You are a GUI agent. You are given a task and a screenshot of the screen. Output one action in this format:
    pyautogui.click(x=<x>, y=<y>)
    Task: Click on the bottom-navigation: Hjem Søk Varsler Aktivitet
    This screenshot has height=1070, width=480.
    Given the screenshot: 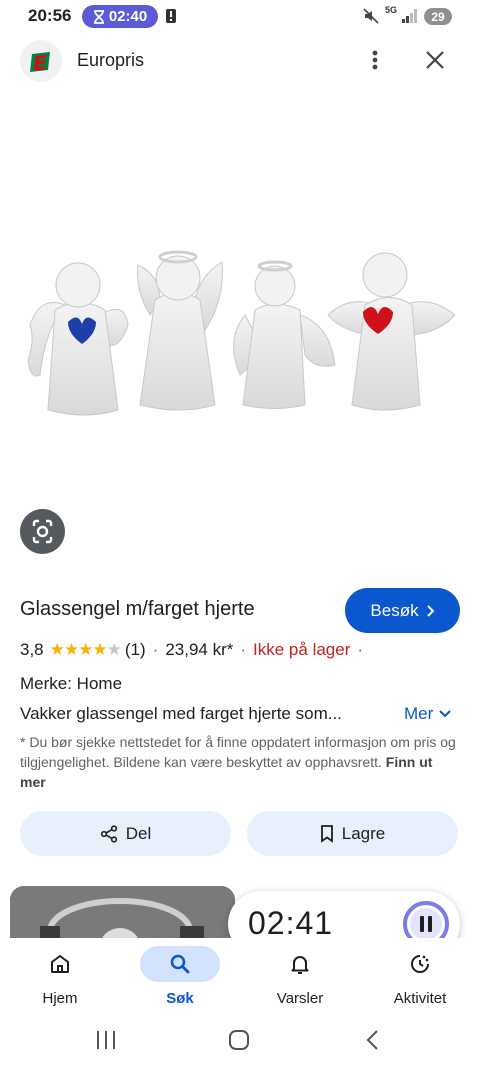 What is the action you would take?
    pyautogui.click(x=240, y=978)
    